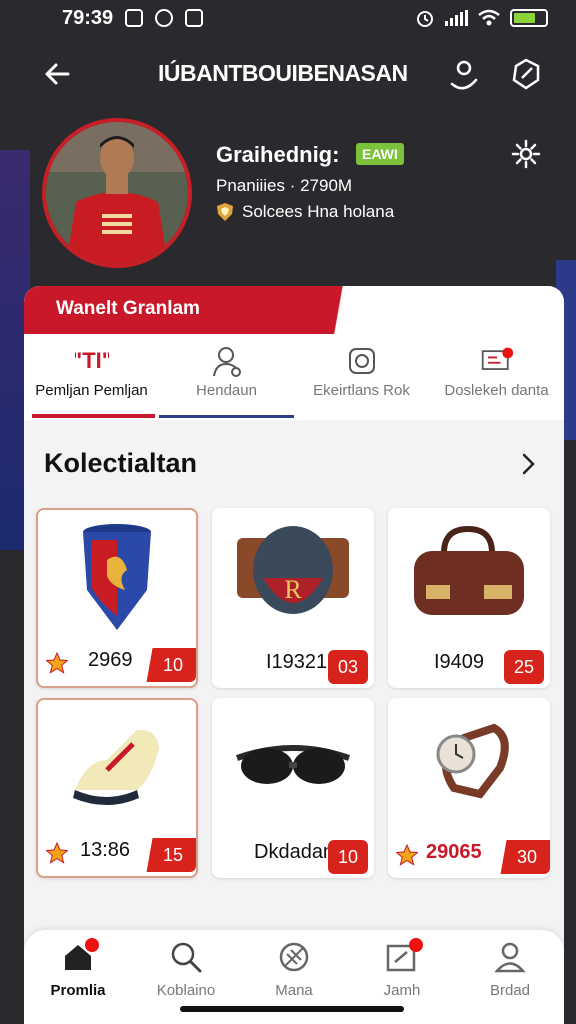 The width and height of the screenshot is (576, 1024). What do you see at coordinates (456, 18) in the screenshot?
I see `signal-icon` at bounding box center [456, 18].